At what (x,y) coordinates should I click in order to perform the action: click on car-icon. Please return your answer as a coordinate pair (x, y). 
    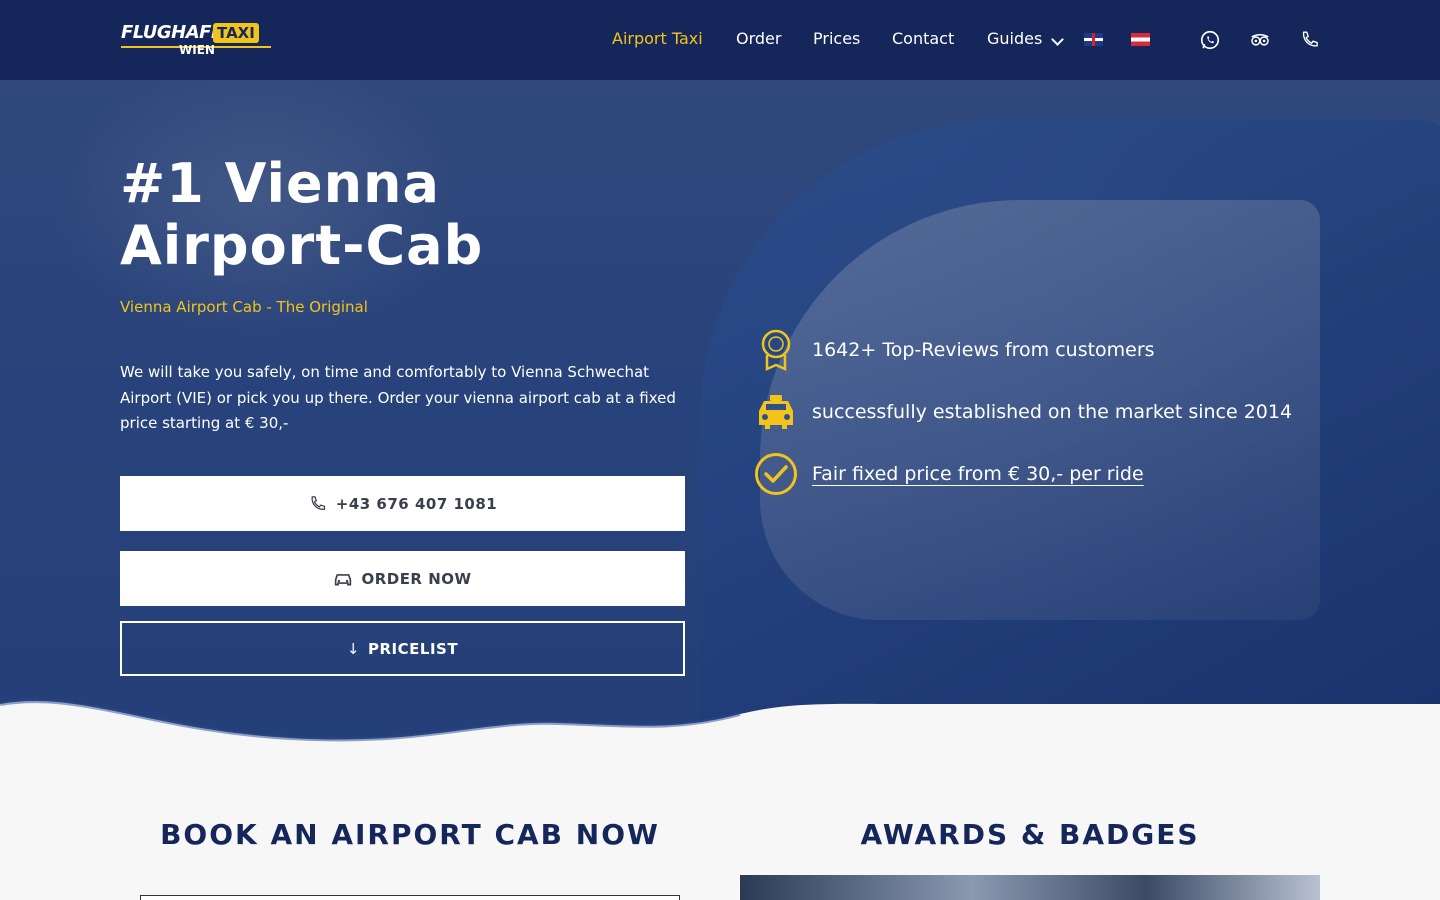
    Looking at the image, I should click on (343, 579).